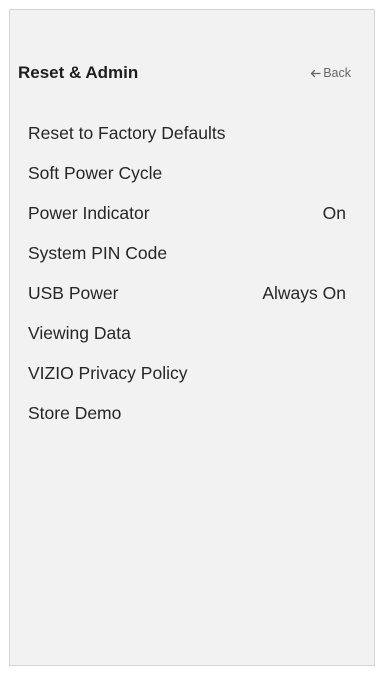 The width and height of the screenshot is (385, 677). Describe the element at coordinates (334, 212) in the screenshot. I see `power-indicator-value: On` at that location.